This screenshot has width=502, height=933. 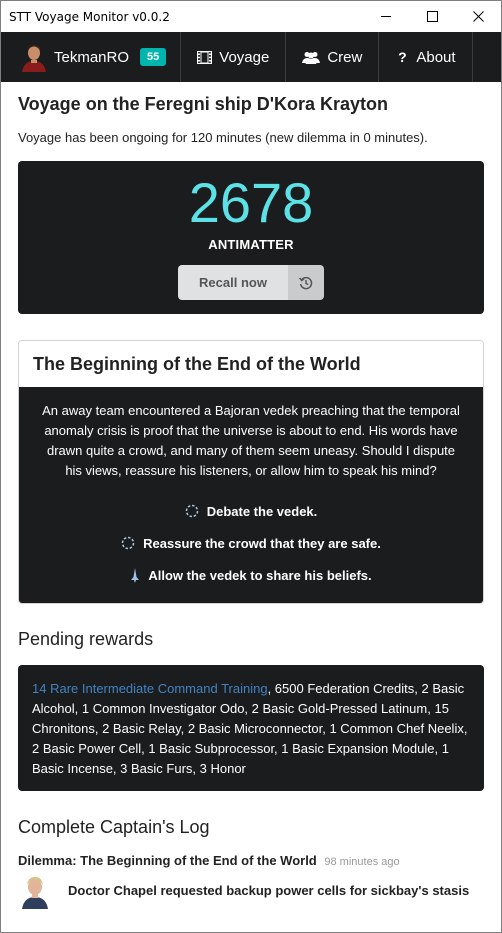 I want to click on nav-about: ? About, so click(x=426, y=57).